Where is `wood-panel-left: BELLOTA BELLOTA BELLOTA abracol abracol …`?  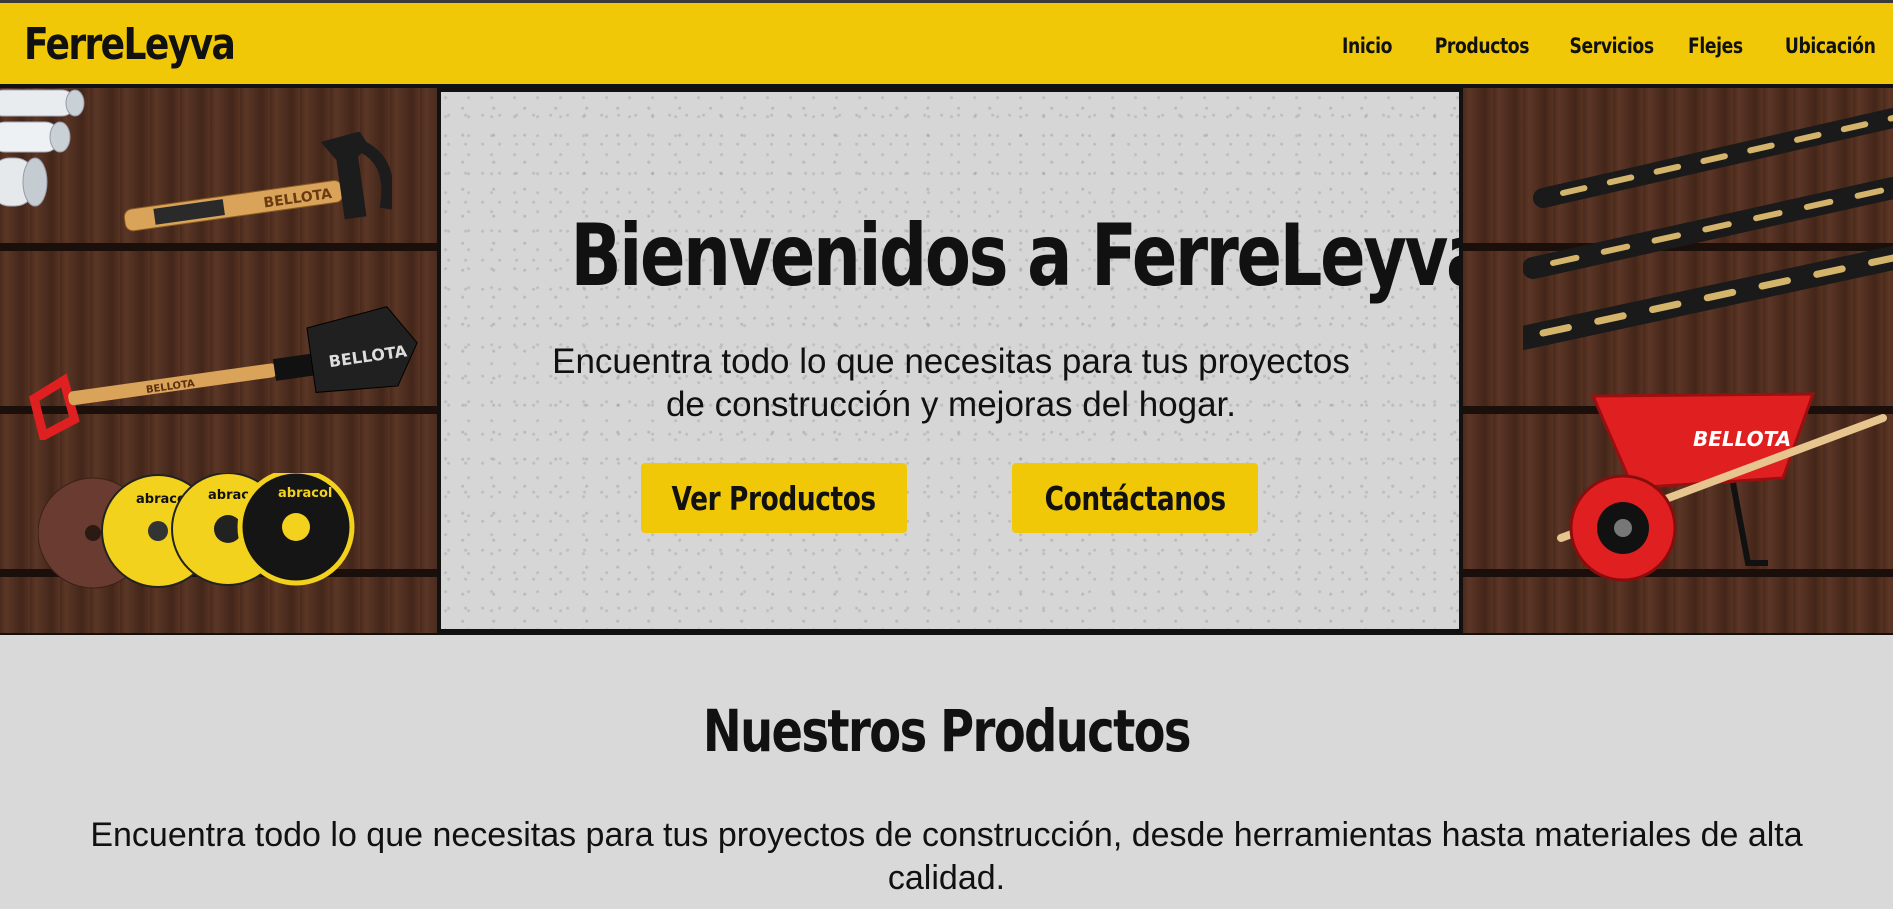
wood-panel-left: BELLOTA BELLOTA BELLOTA abracol abracol … is located at coordinates (218, 360).